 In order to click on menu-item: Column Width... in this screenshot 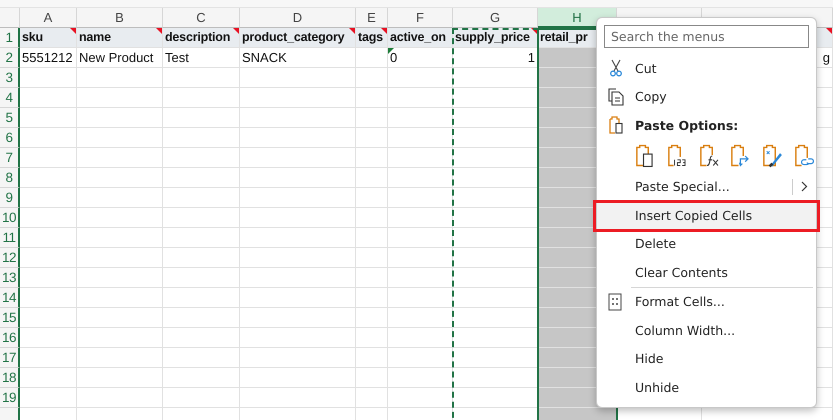, I will do `click(706, 330)`.